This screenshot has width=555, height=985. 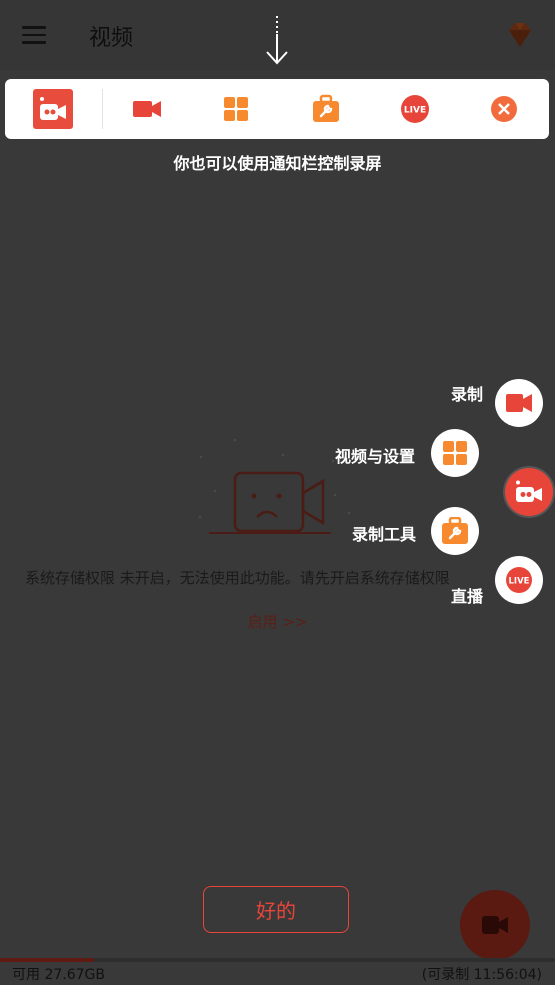 I want to click on divider, so click(x=102, y=109).